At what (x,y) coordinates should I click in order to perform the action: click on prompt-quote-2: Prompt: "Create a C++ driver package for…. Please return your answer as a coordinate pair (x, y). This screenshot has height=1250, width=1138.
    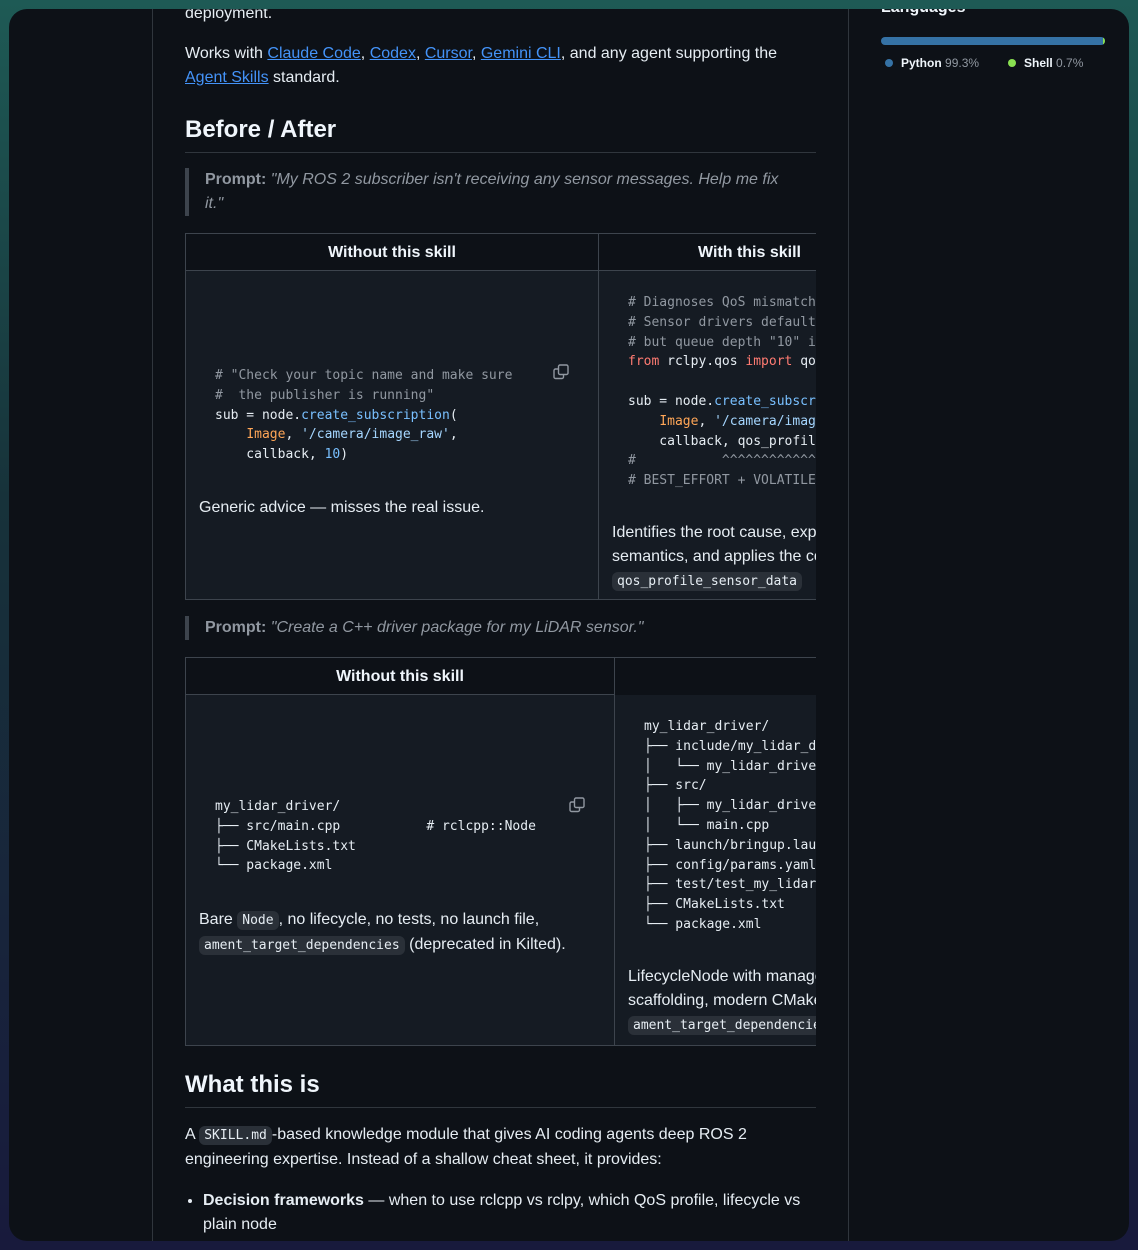
    Looking at the image, I should click on (490, 628).